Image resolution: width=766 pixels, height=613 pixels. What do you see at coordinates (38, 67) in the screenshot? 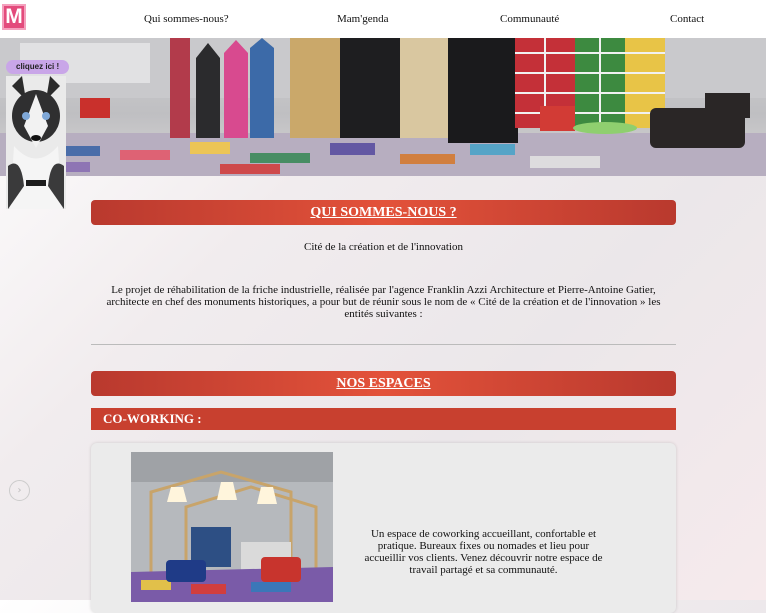
I see `dog-widget-badge: cliquez ici !` at bounding box center [38, 67].